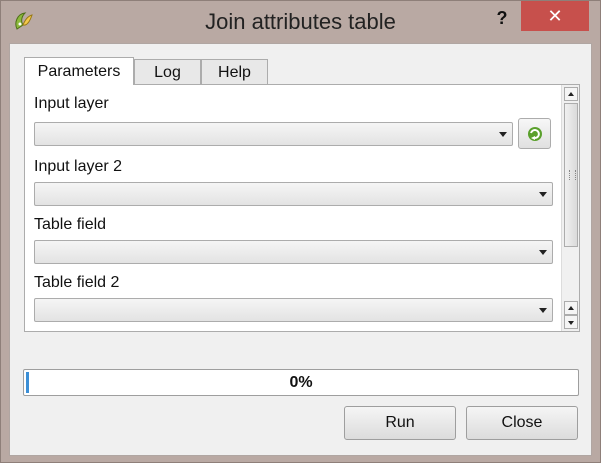  What do you see at coordinates (234, 71) in the screenshot?
I see `tab-help: Help` at bounding box center [234, 71].